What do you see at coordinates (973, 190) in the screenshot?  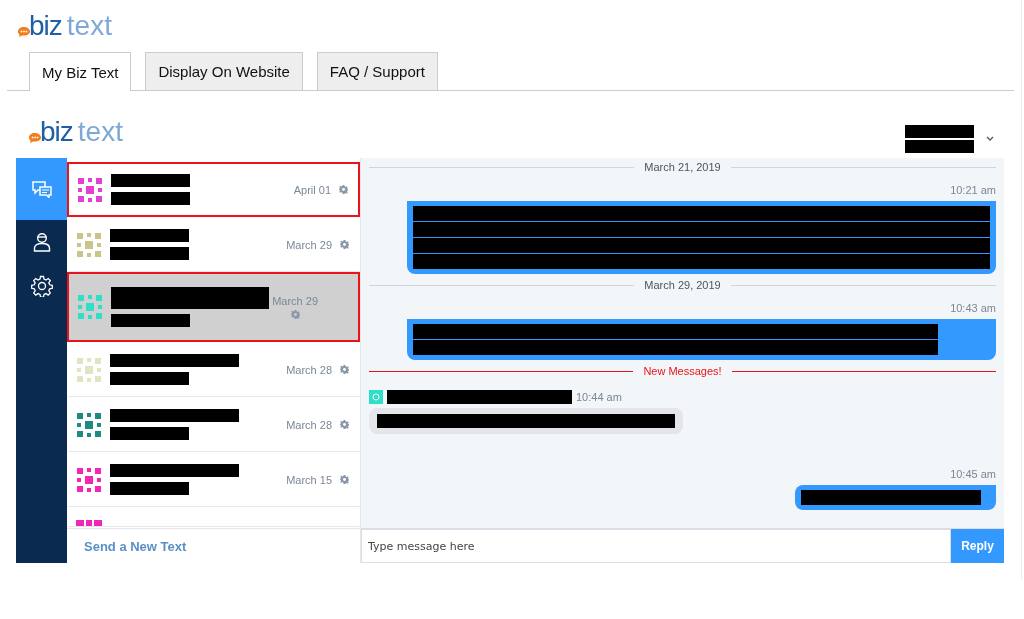 I see `message-time: 10:21 am` at bounding box center [973, 190].